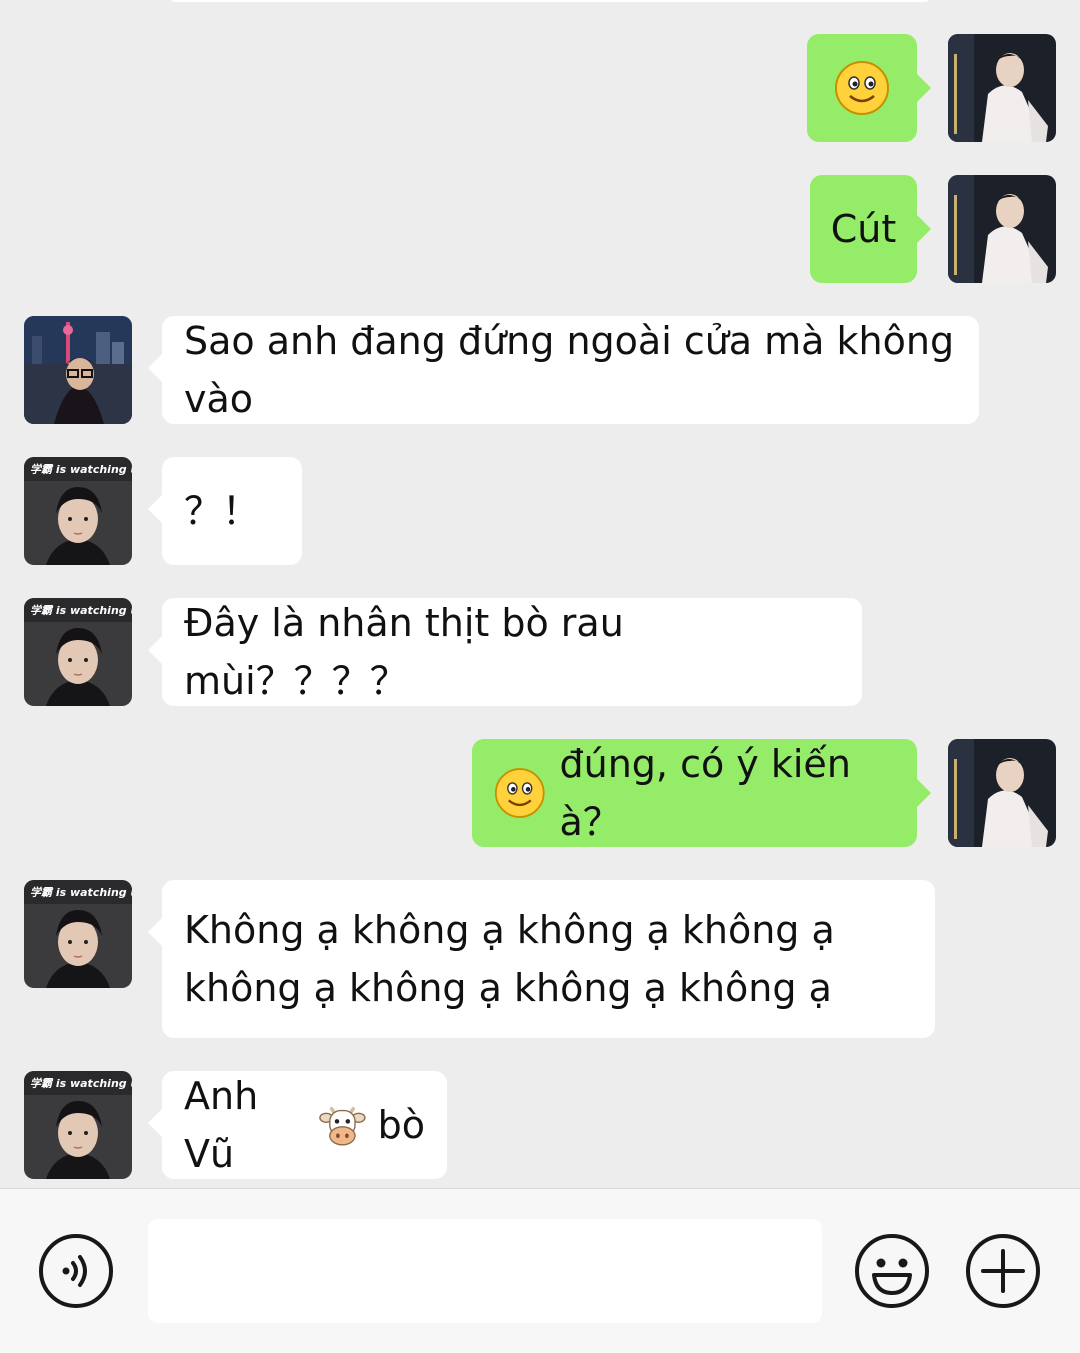 This screenshot has width=1080, height=1353. Describe the element at coordinates (78, 370) in the screenshot. I see `avatar-contact-city` at that location.